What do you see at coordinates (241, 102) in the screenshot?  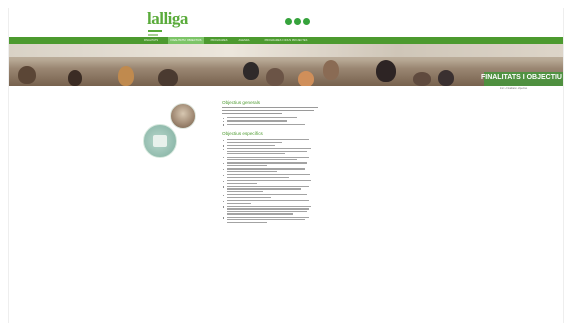 I see `general-objectives-heading: Objectius generals` at bounding box center [241, 102].